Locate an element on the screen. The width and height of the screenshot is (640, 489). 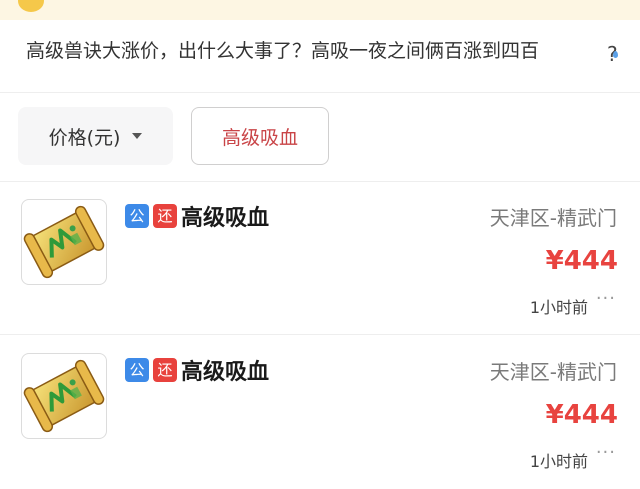
headline-bar: 高级兽诀大涨价，出什么大事了？高吸一夜之间俩百涨到四百 ? is located at coordinates (320, 56).